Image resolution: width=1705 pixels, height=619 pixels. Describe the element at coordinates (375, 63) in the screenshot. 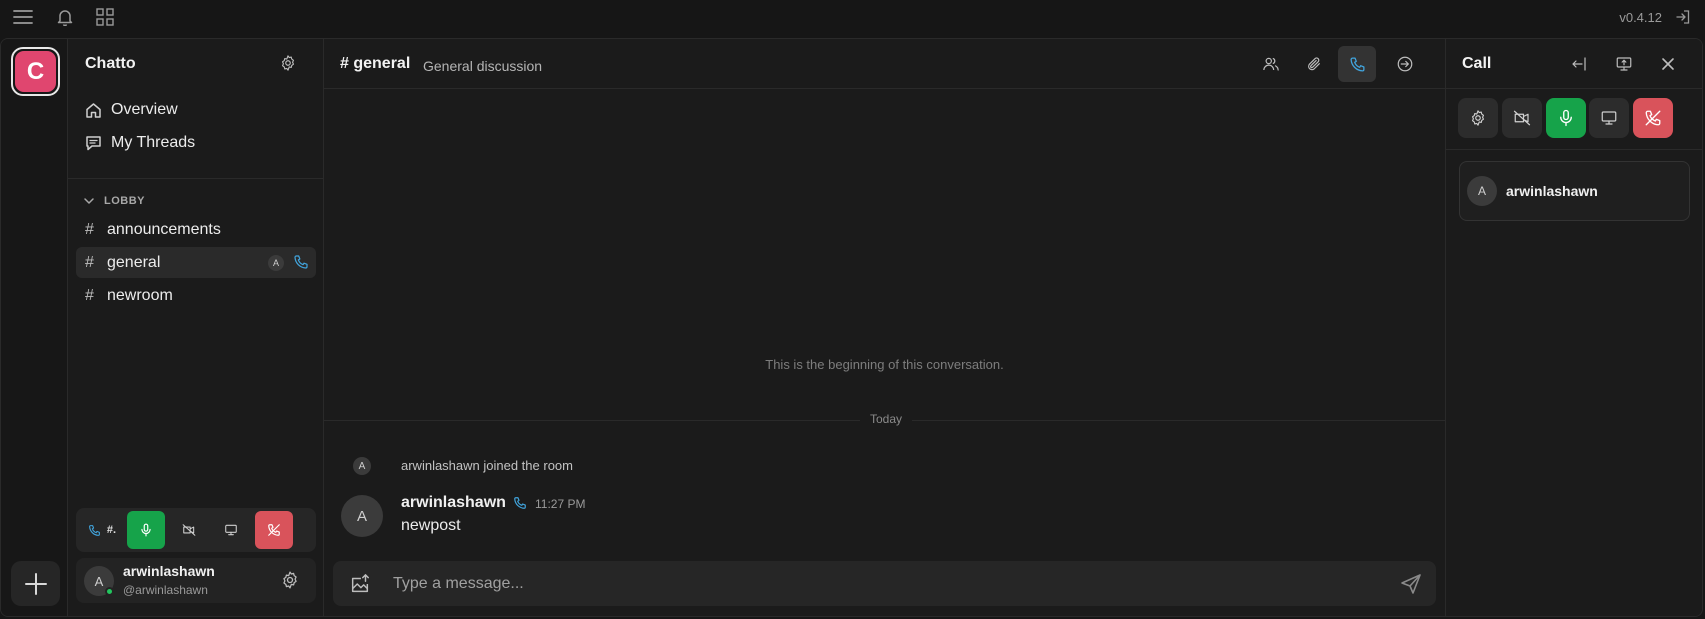

I see `channel-title: # general` at that location.